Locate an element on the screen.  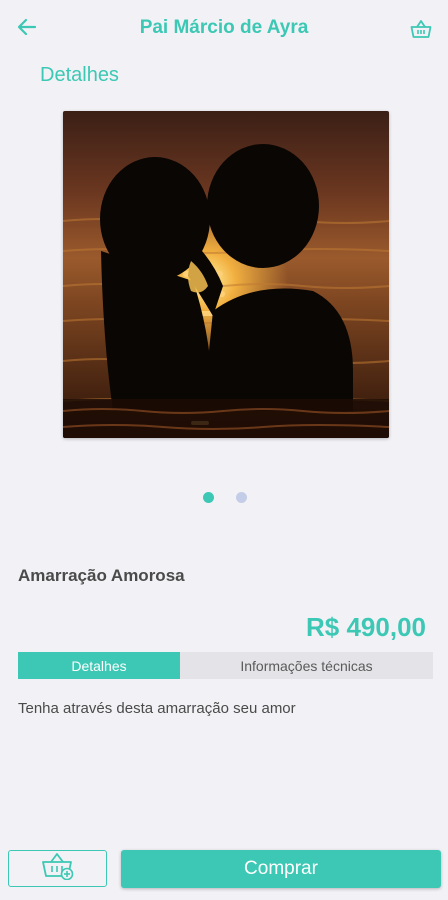
carousel-dots is located at coordinates (224, 498).